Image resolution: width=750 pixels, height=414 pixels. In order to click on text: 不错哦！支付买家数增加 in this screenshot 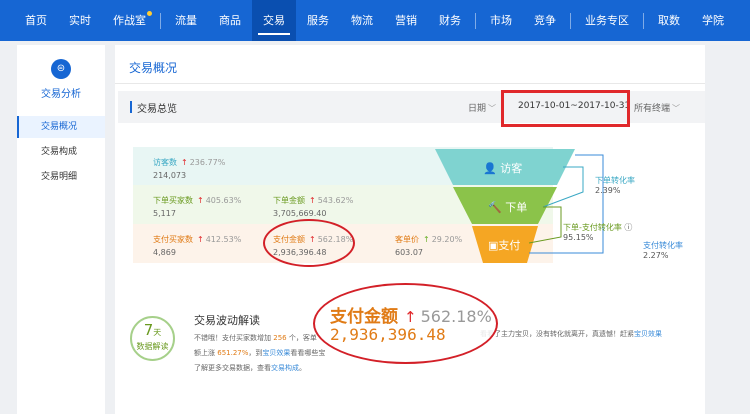, I will do `click(232, 338)`.